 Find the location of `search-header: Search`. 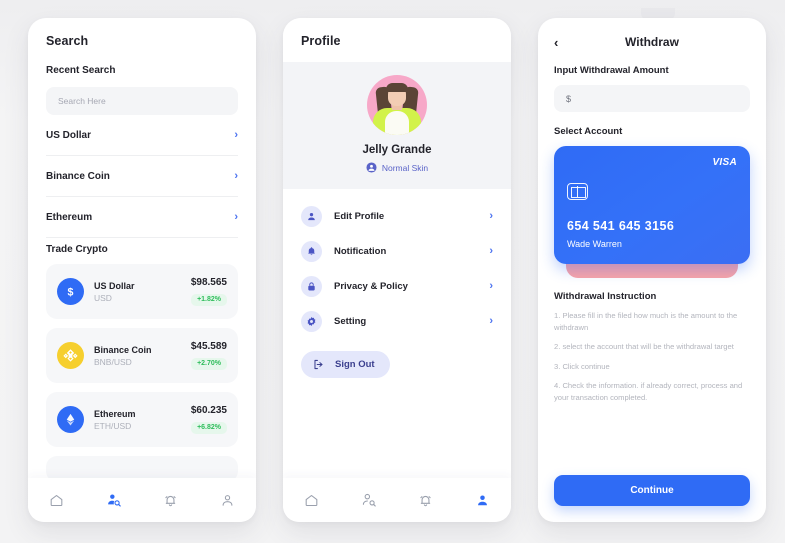

search-header: Search is located at coordinates (142, 33).